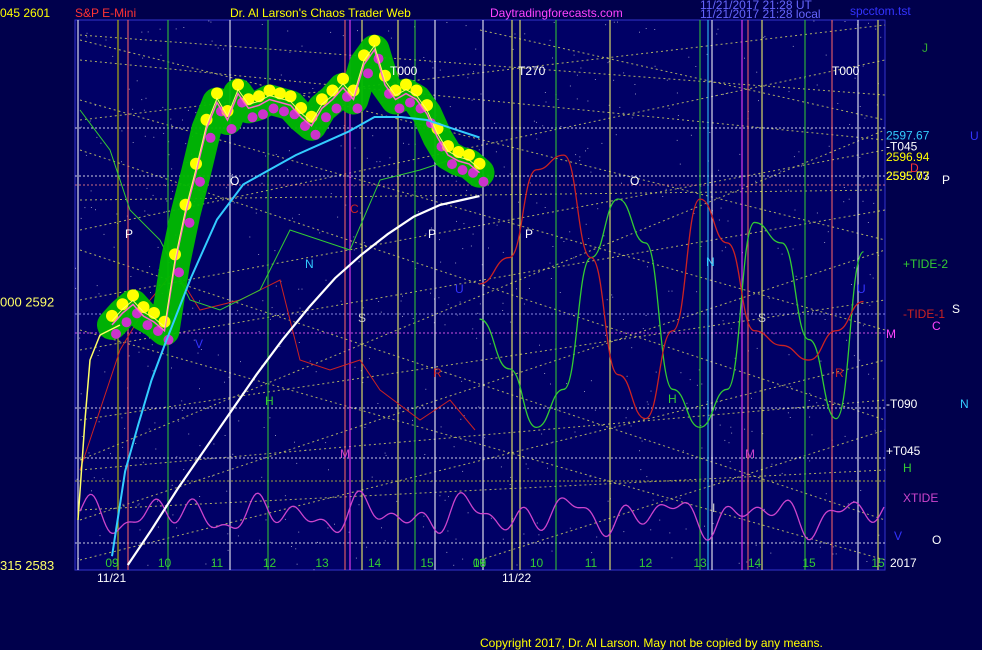 The width and height of the screenshot is (982, 650). I want to click on right-level-label: 2596.94, so click(908, 157).